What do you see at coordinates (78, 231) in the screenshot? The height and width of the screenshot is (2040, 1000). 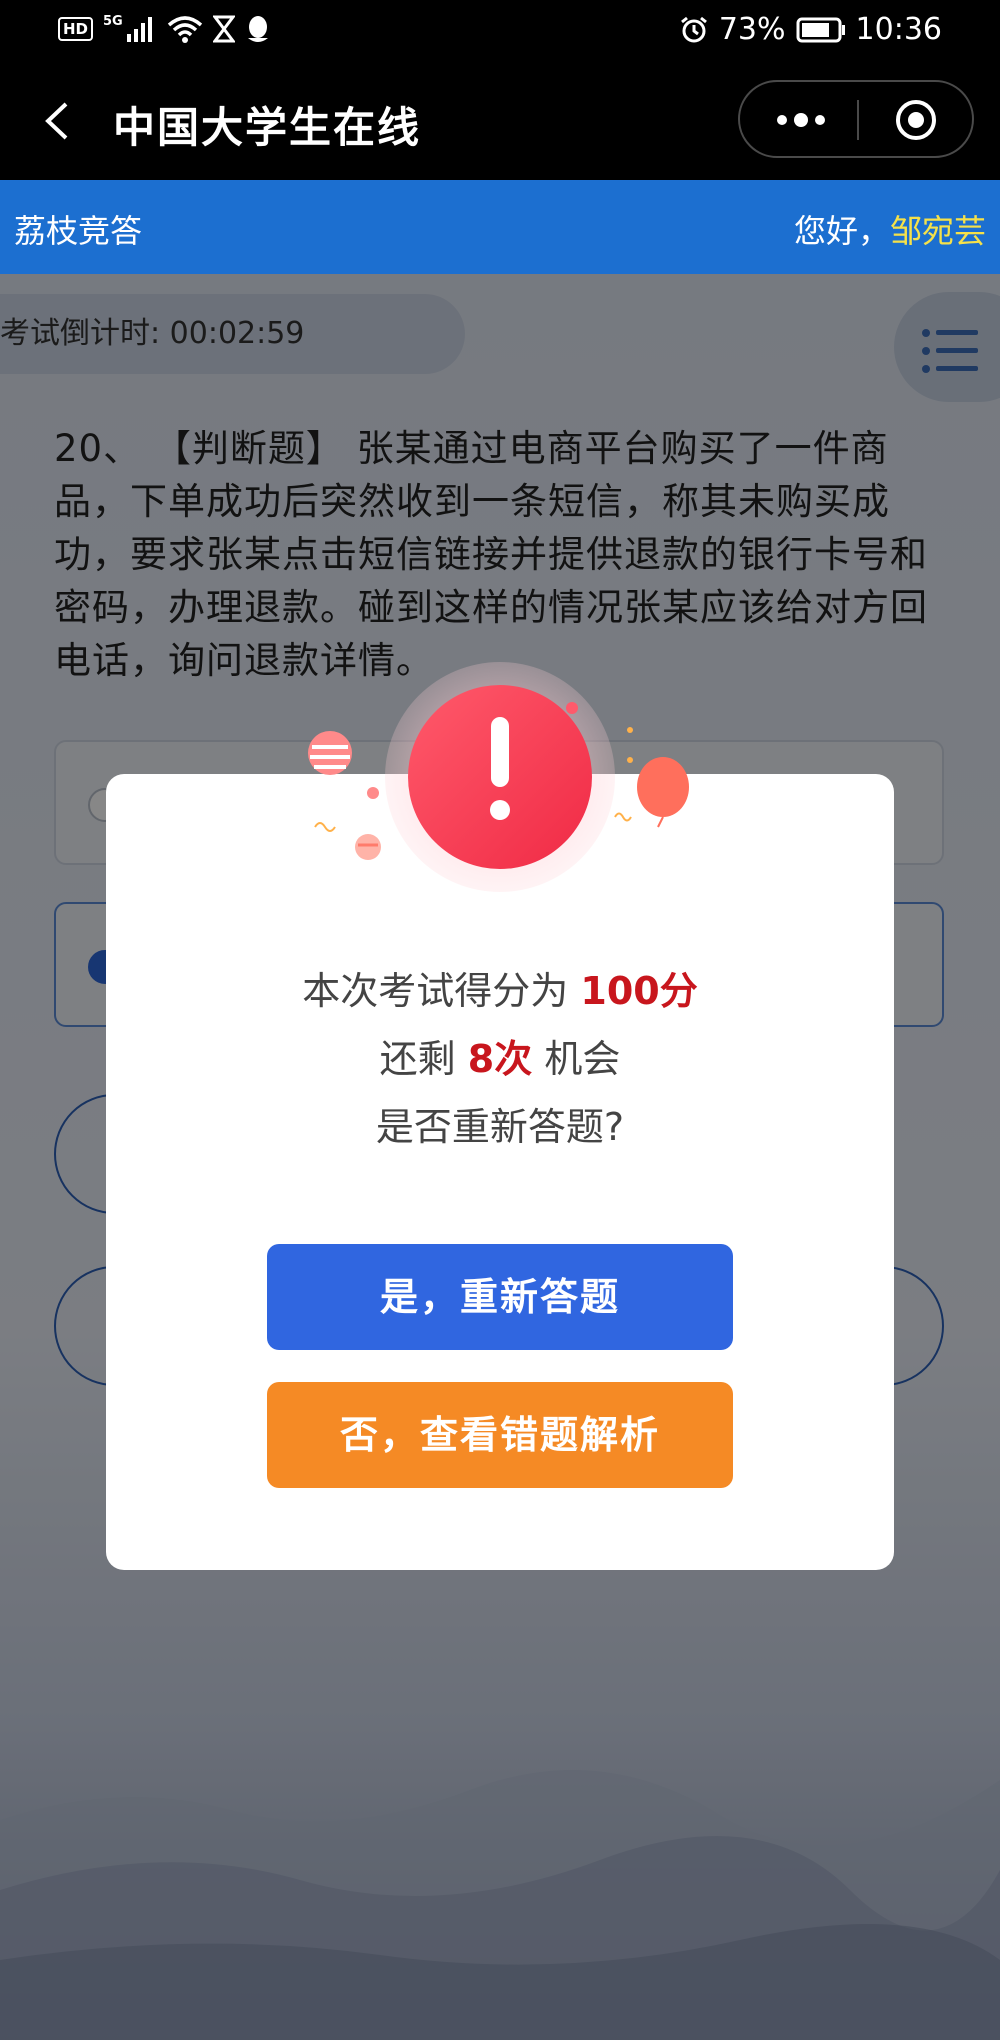 I see `app-name: 荔枝竞答` at bounding box center [78, 231].